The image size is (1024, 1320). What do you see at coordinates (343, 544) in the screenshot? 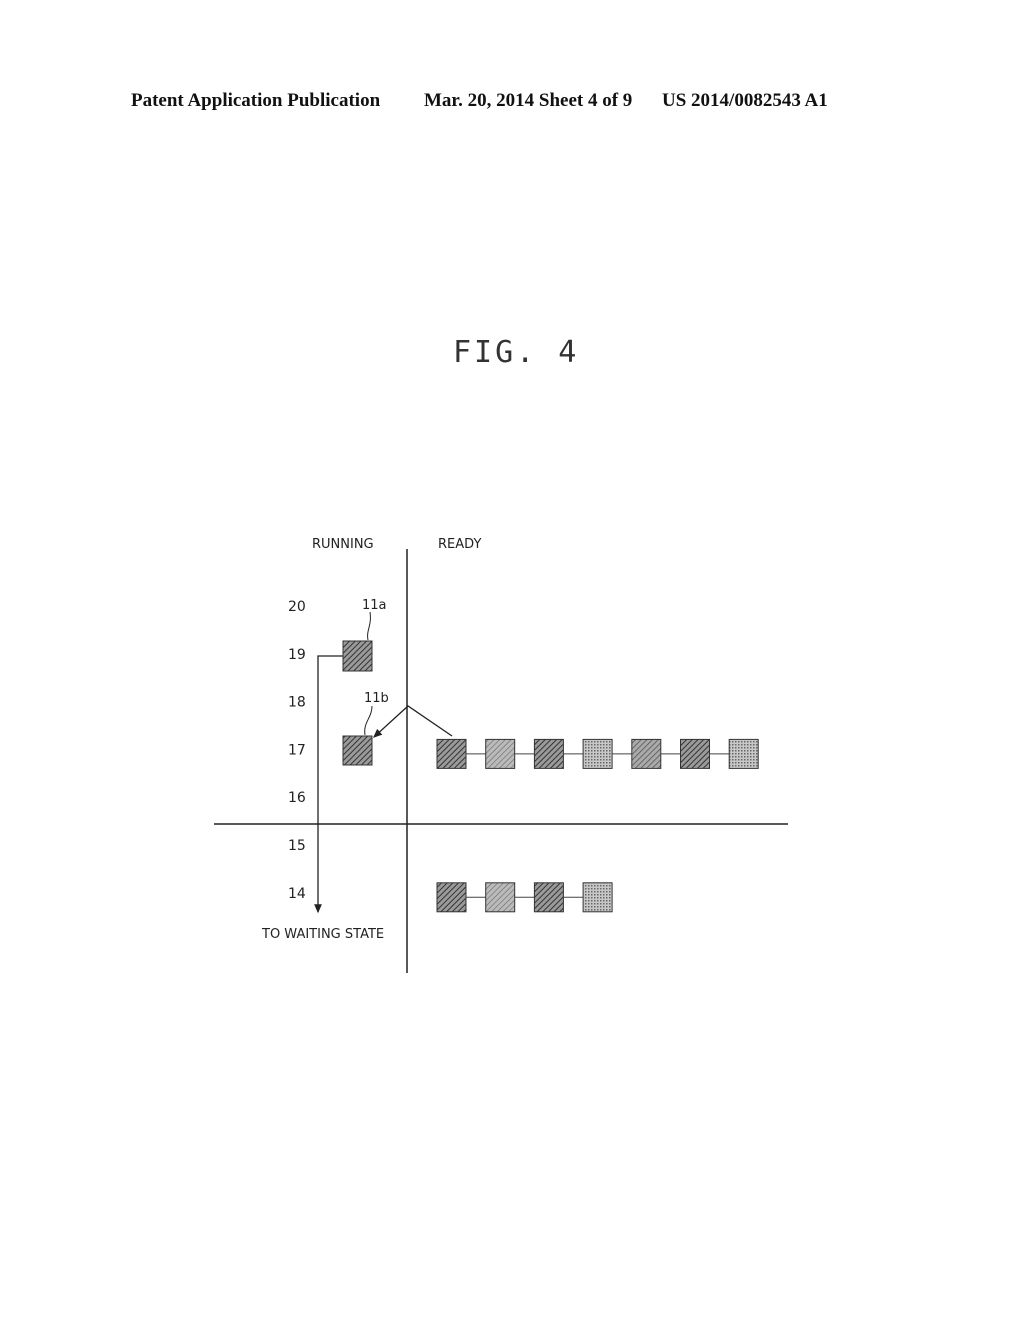
I see `running-column-label: RUNNING` at bounding box center [343, 544].